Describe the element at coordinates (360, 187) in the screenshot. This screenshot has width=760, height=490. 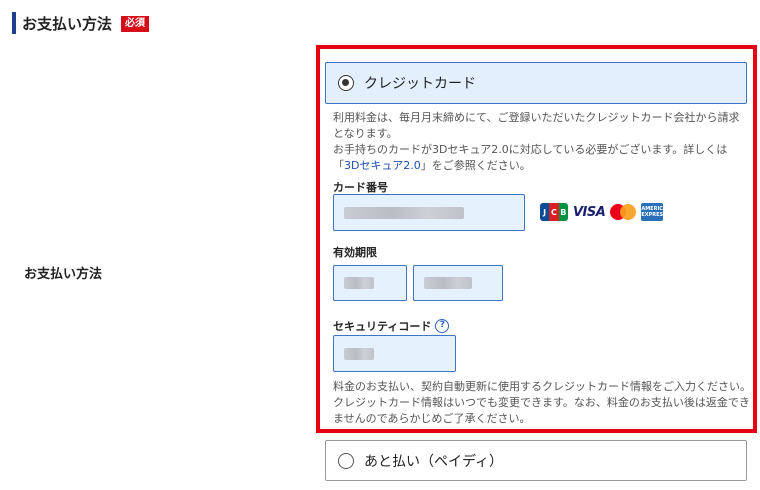
I see `card-number-label: カード番号` at that location.